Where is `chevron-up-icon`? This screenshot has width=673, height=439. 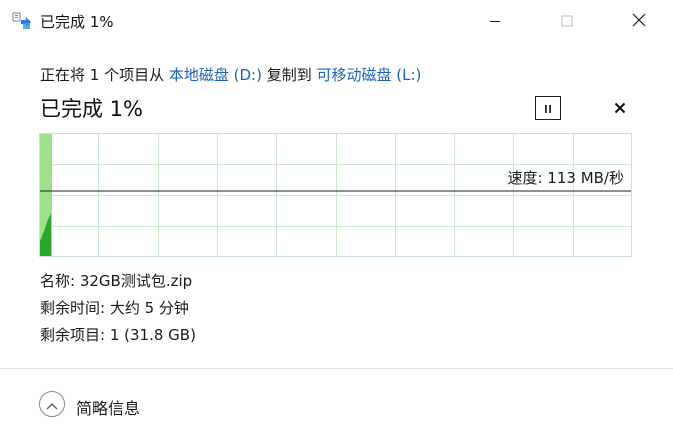 chevron-up-icon is located at coordinates (52, 404).